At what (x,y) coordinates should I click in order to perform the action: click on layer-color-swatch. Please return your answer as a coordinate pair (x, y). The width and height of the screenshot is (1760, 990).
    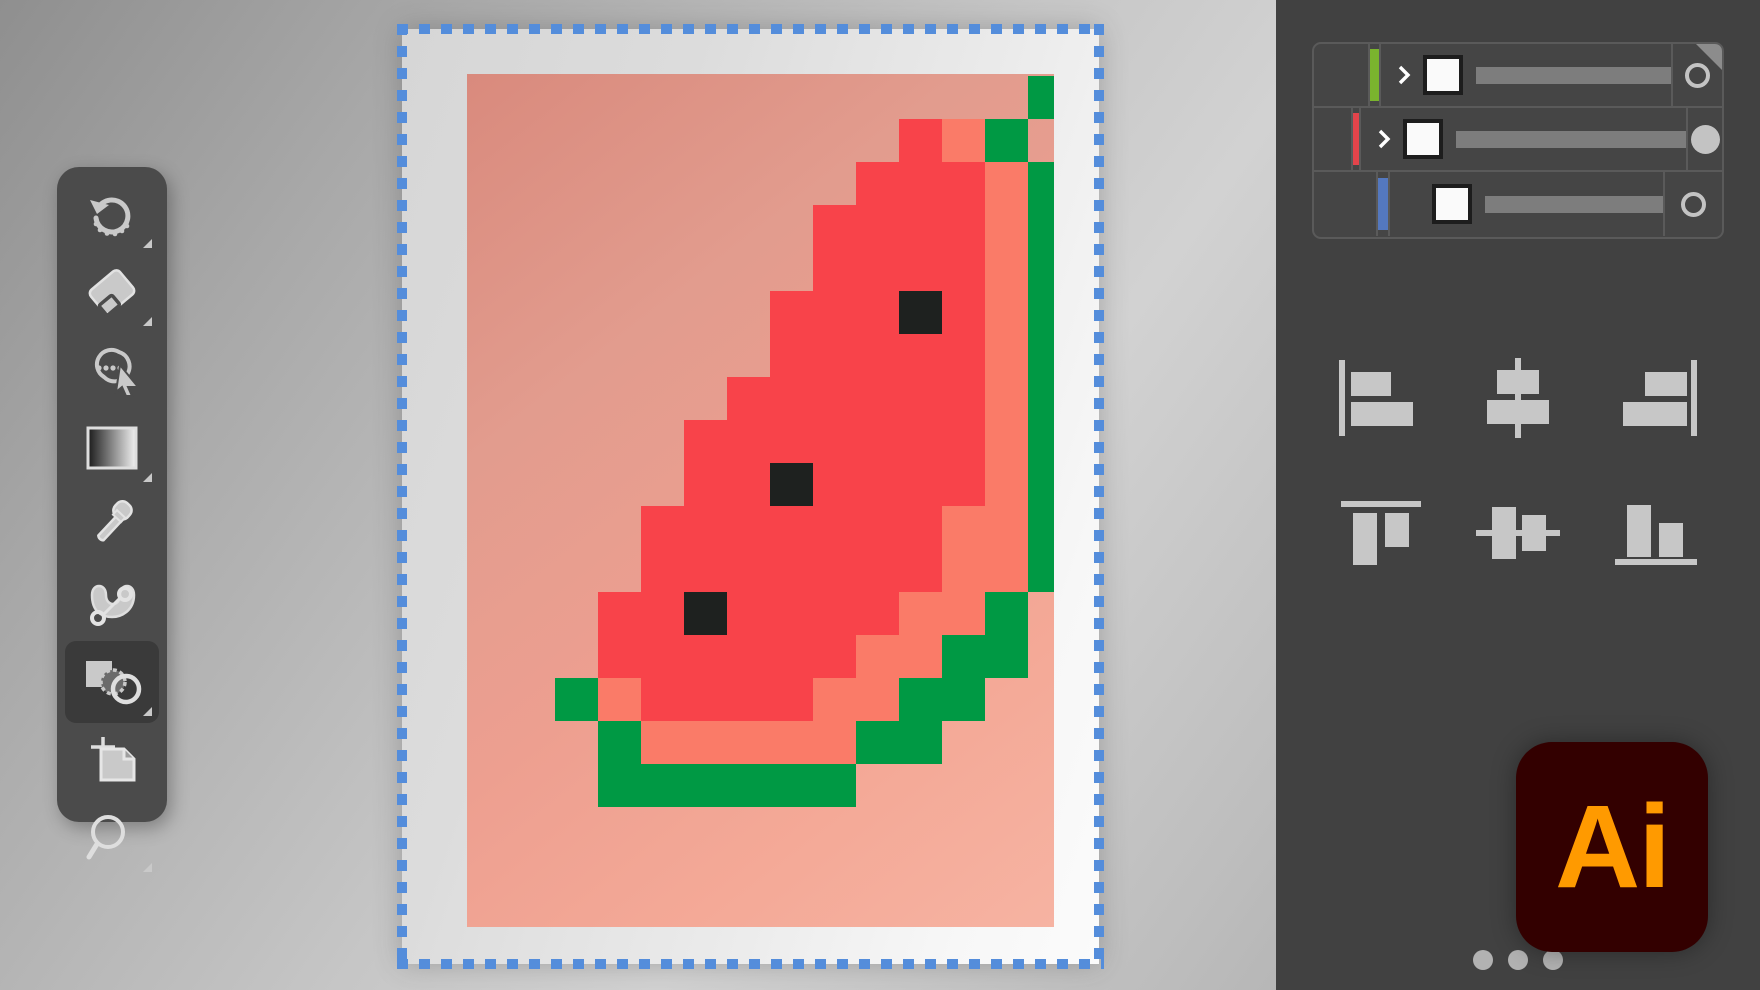
    Looking at the image, I should click on (1383, 204).